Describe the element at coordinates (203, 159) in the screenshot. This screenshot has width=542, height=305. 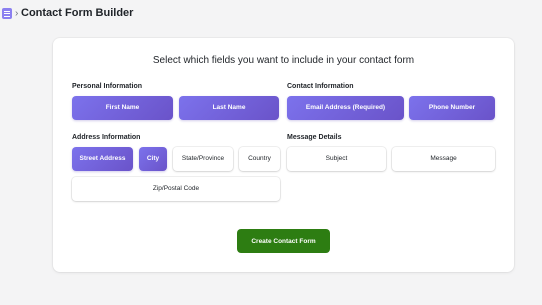
I see `field-toggle-state-province: State/Province` at that location.